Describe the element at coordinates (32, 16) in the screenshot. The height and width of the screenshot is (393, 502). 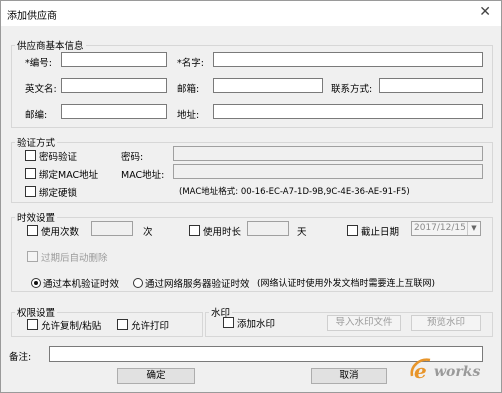
I see `dialog-title: 添加供应商` at that location.